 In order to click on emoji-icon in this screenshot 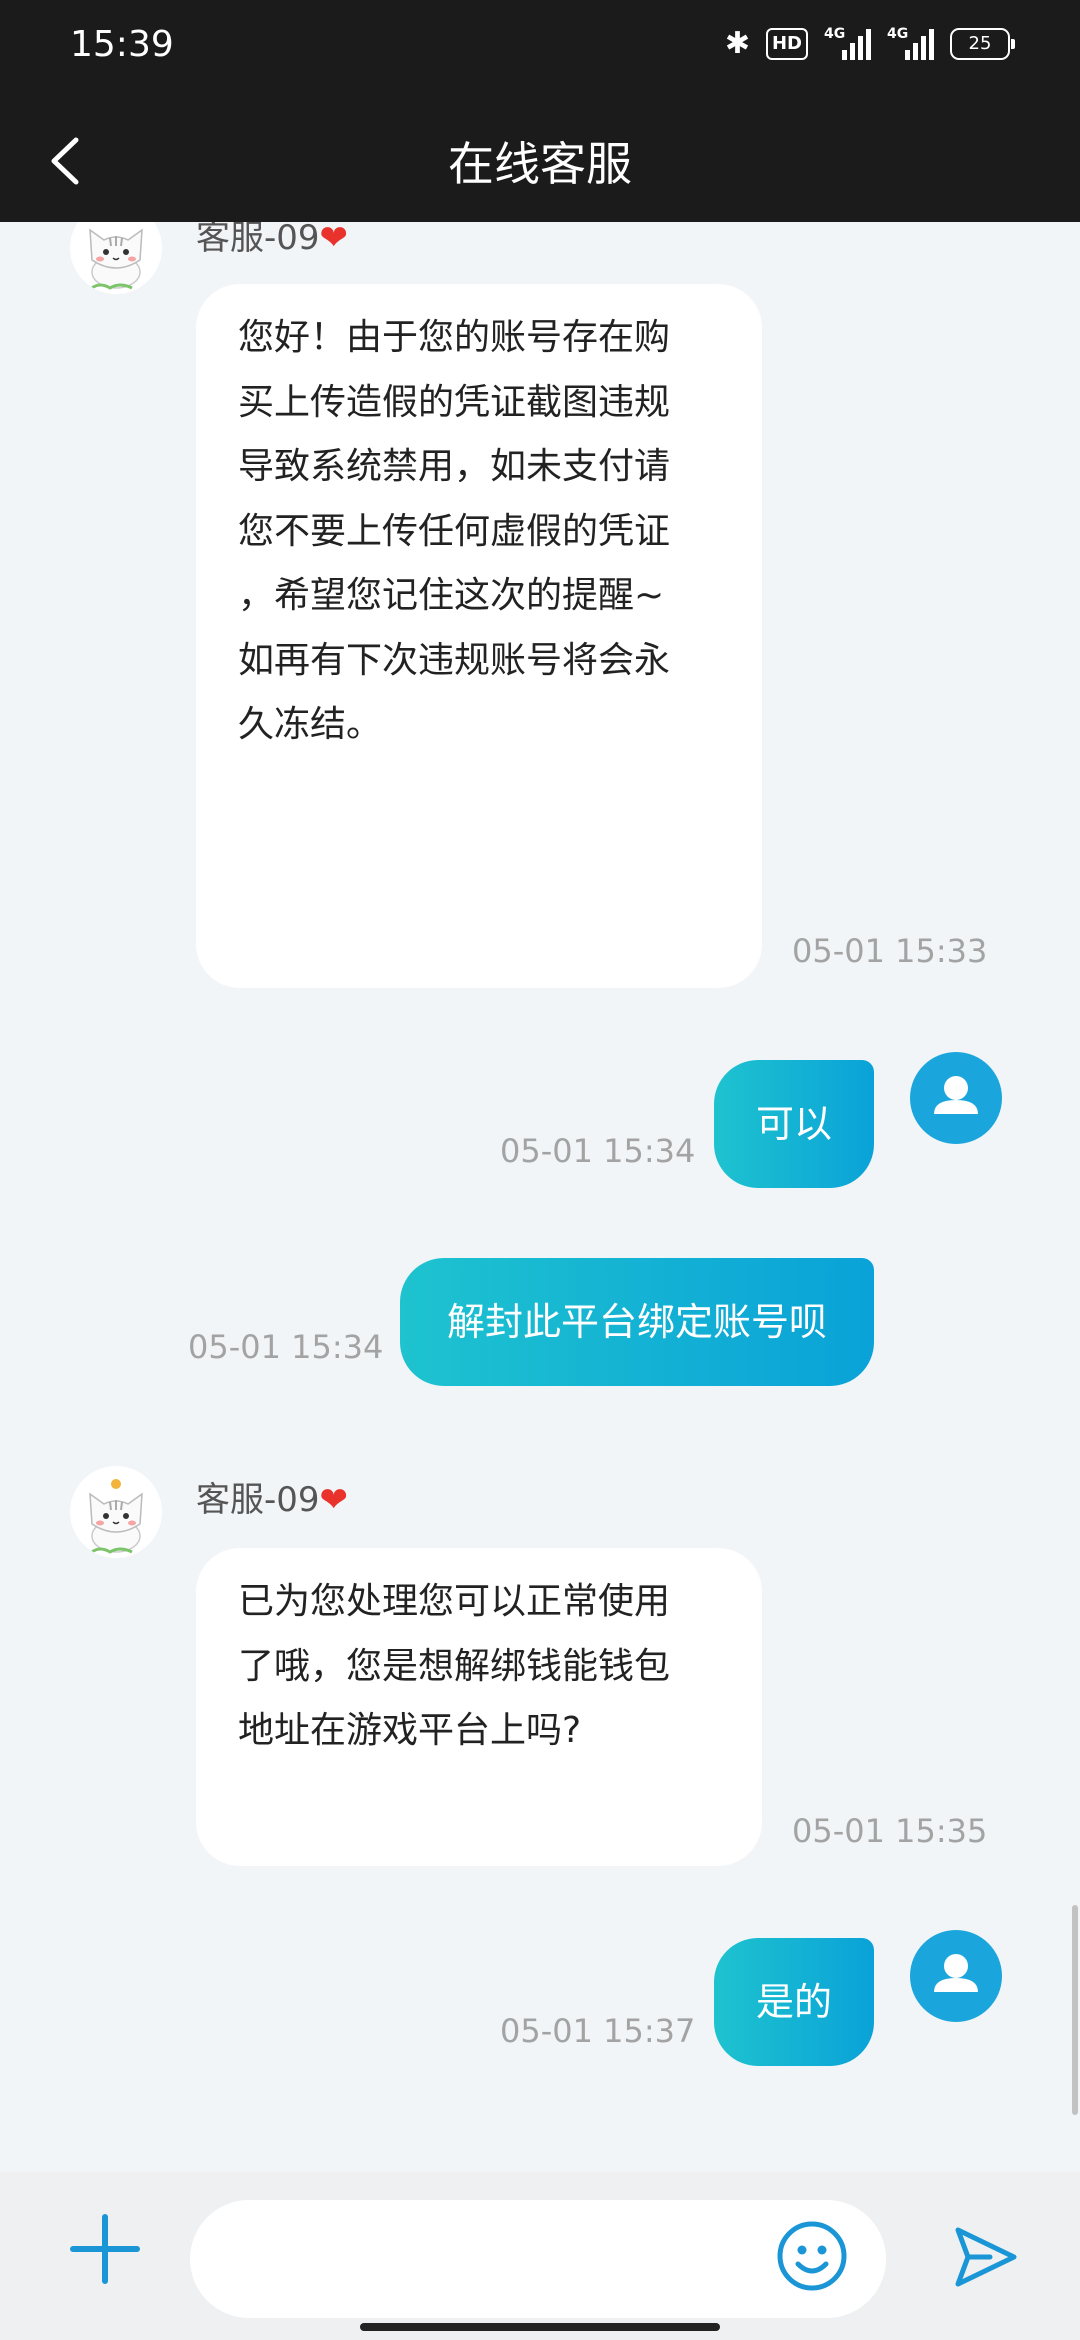, I will do `click(812, 2256)`.